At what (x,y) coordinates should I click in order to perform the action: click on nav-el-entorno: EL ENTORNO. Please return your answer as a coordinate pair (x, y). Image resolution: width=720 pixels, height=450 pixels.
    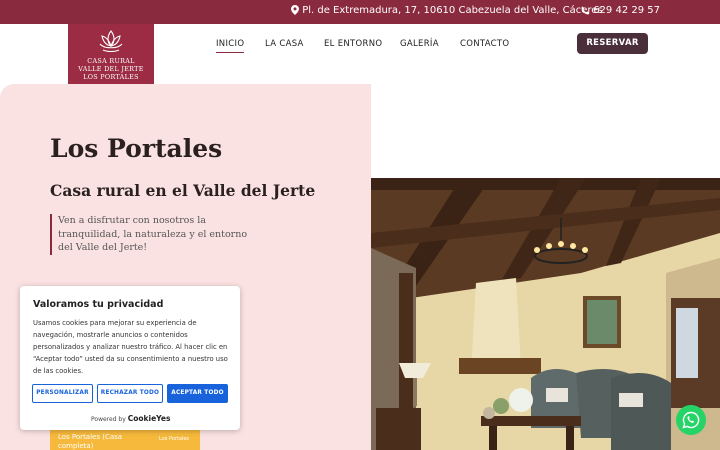
    Looking at the image, I should click on (353, 44).